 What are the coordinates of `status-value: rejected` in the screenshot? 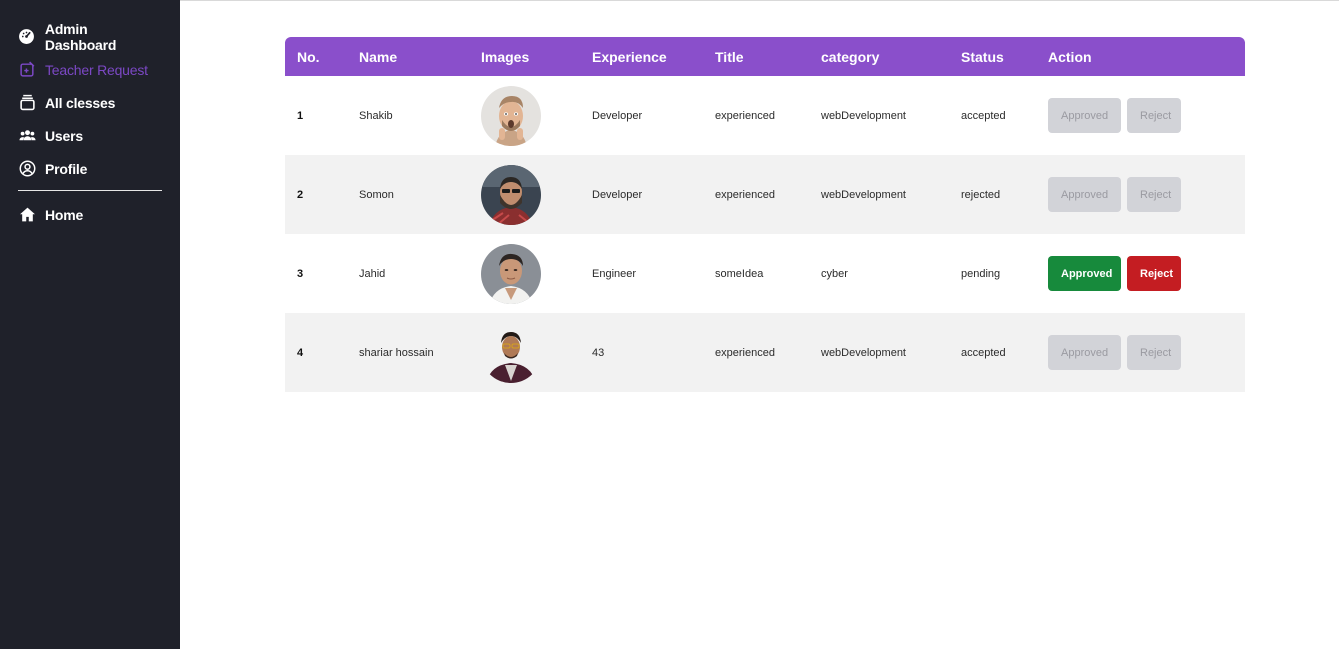 It's located at (981, 194).